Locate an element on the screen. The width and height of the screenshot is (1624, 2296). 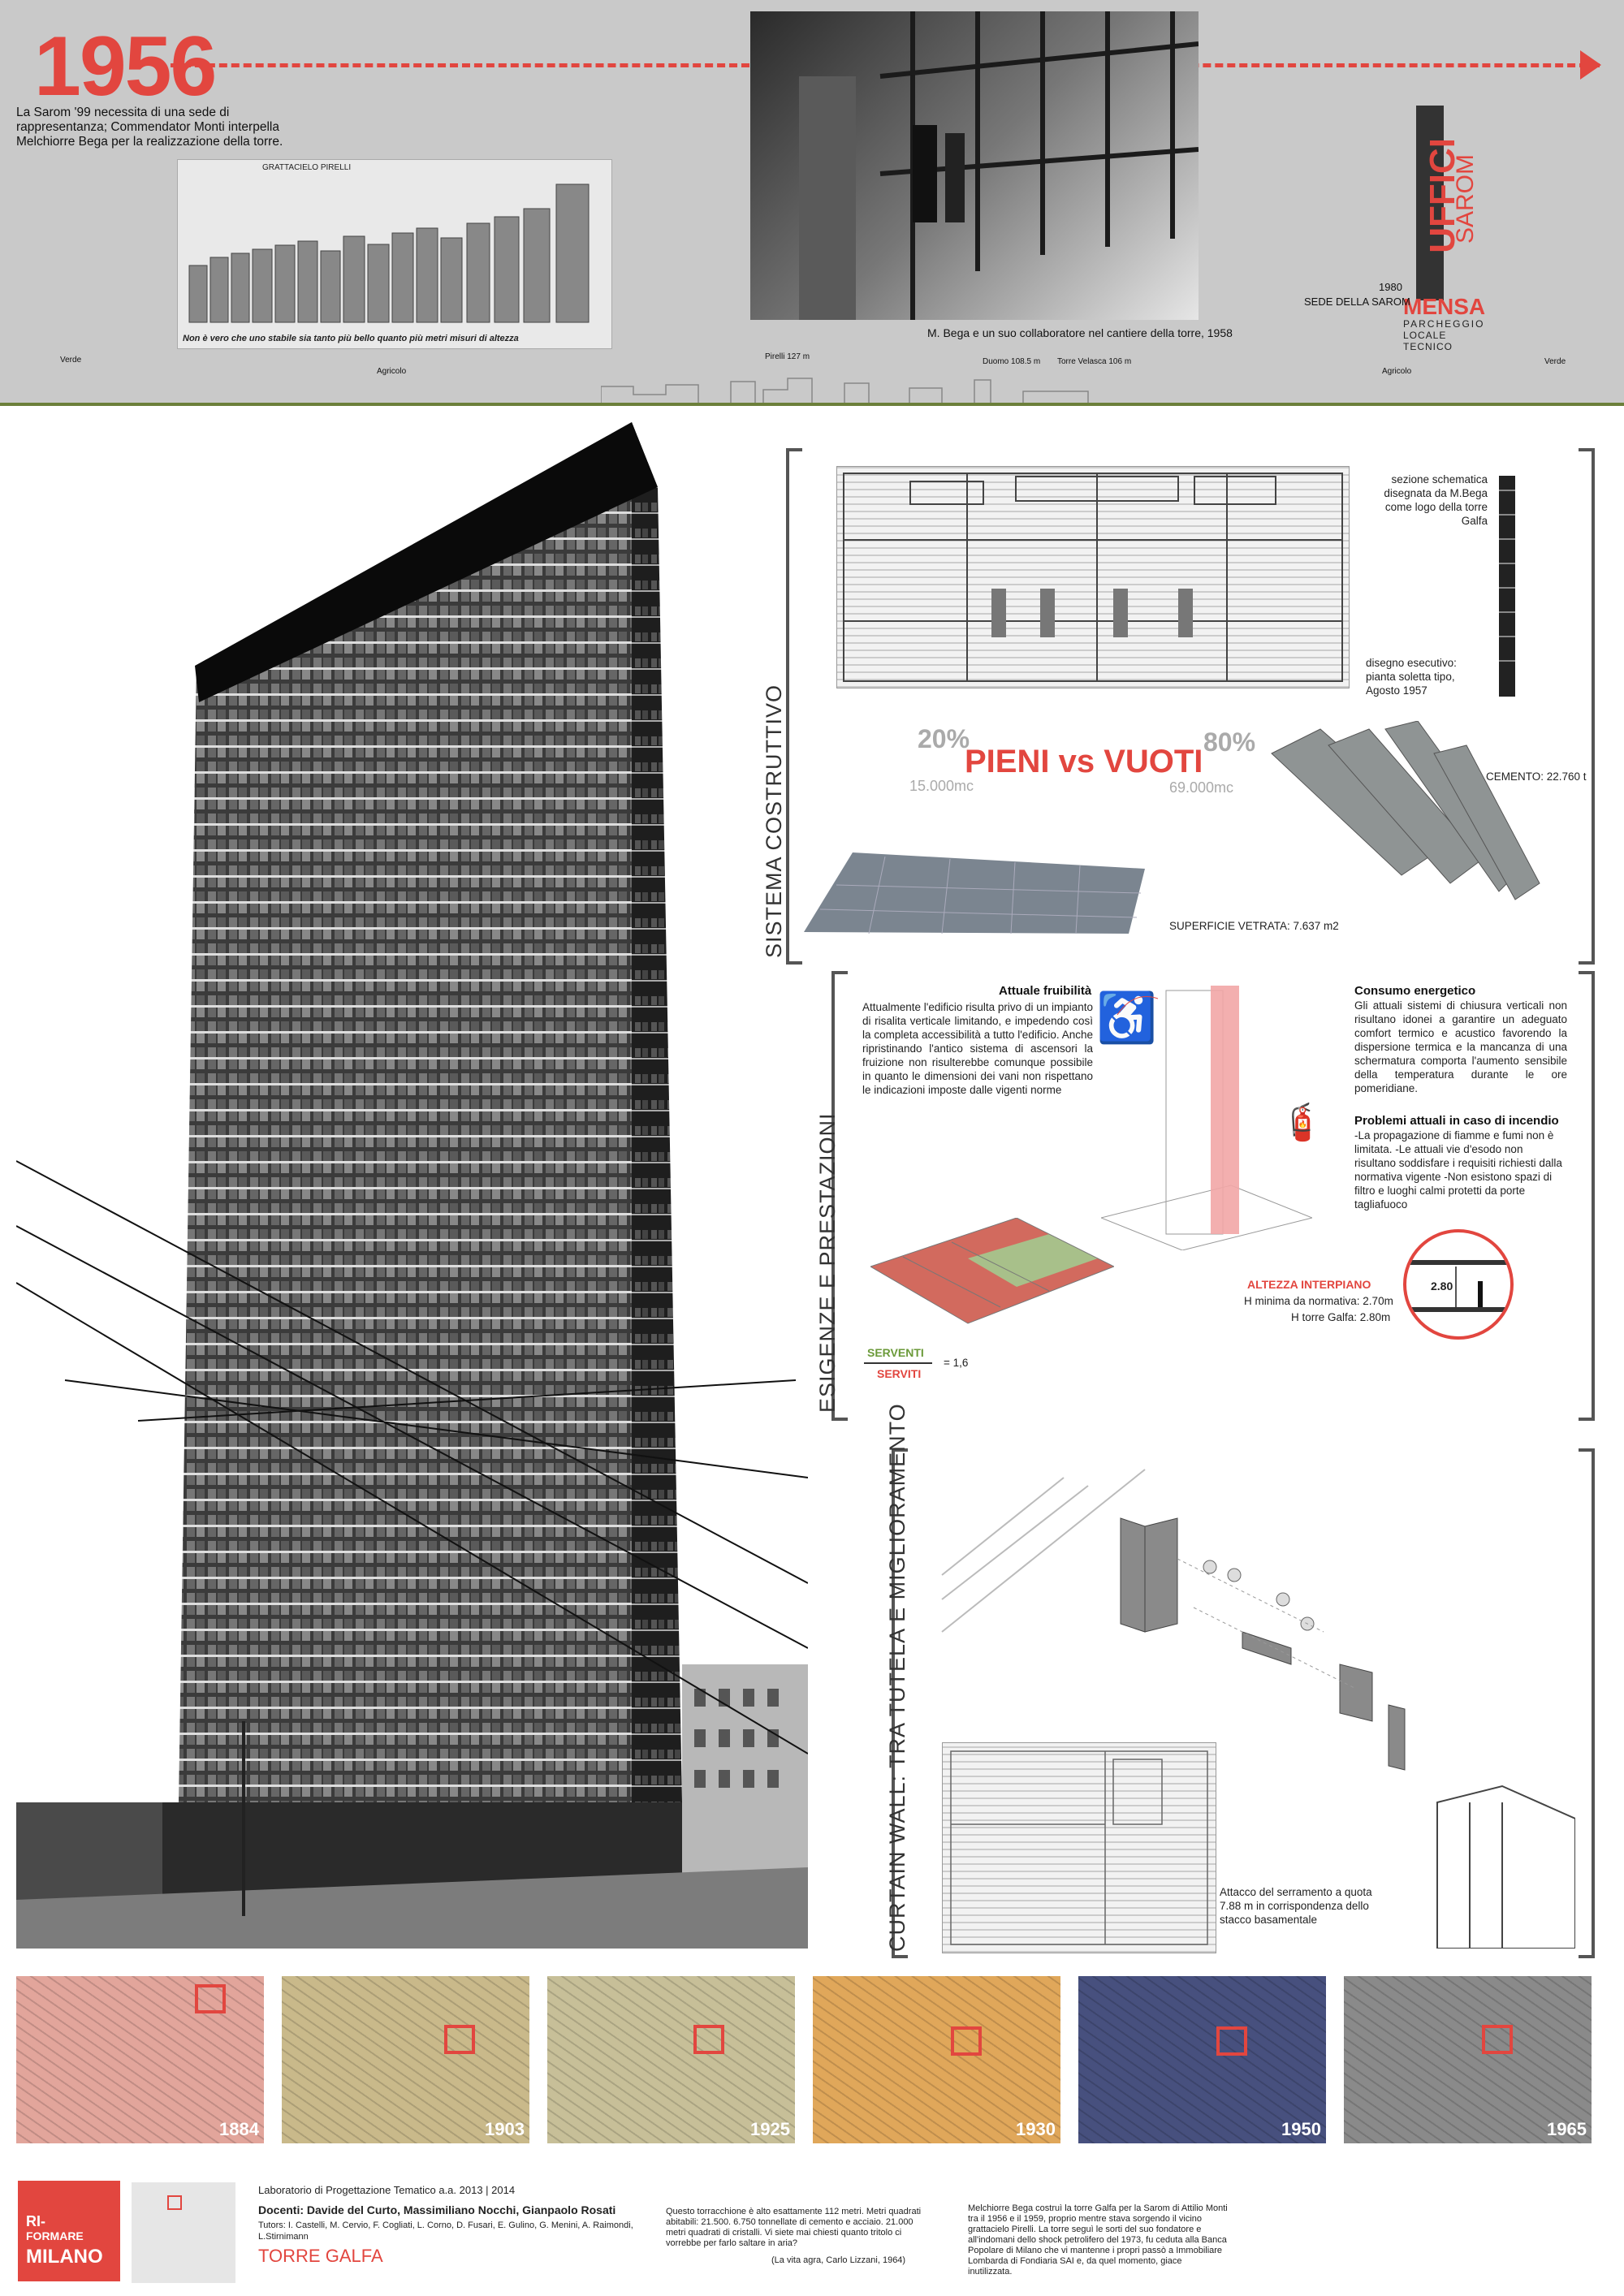
pct-left: 20% is located at coordinates (944, 738).